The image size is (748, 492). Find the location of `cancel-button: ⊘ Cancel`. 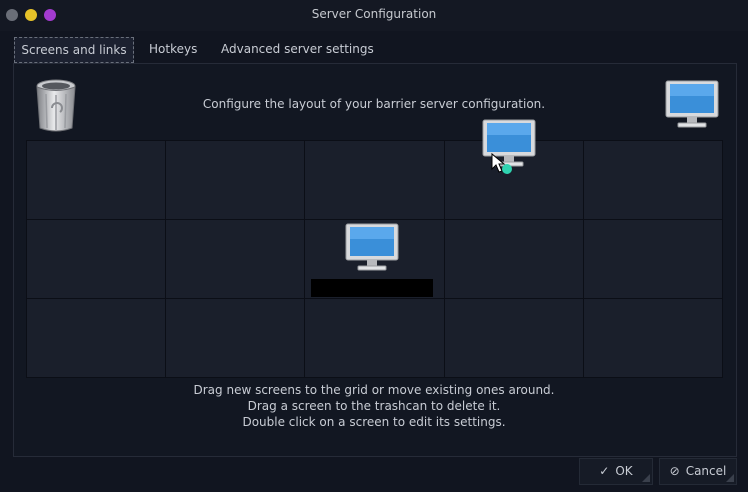

cancel-button: ⊘ Cancel is located at coordinates (698, 471).